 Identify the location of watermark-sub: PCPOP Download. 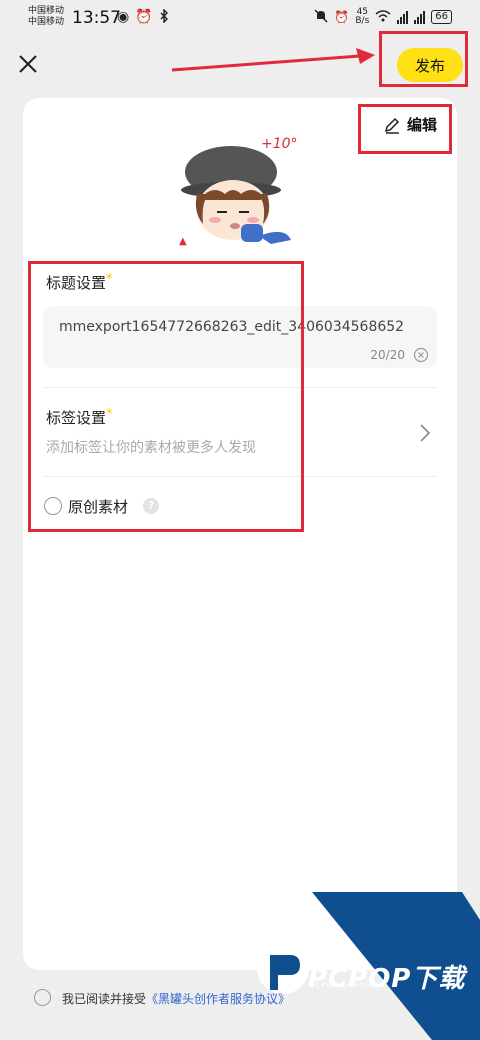
(347, 985).